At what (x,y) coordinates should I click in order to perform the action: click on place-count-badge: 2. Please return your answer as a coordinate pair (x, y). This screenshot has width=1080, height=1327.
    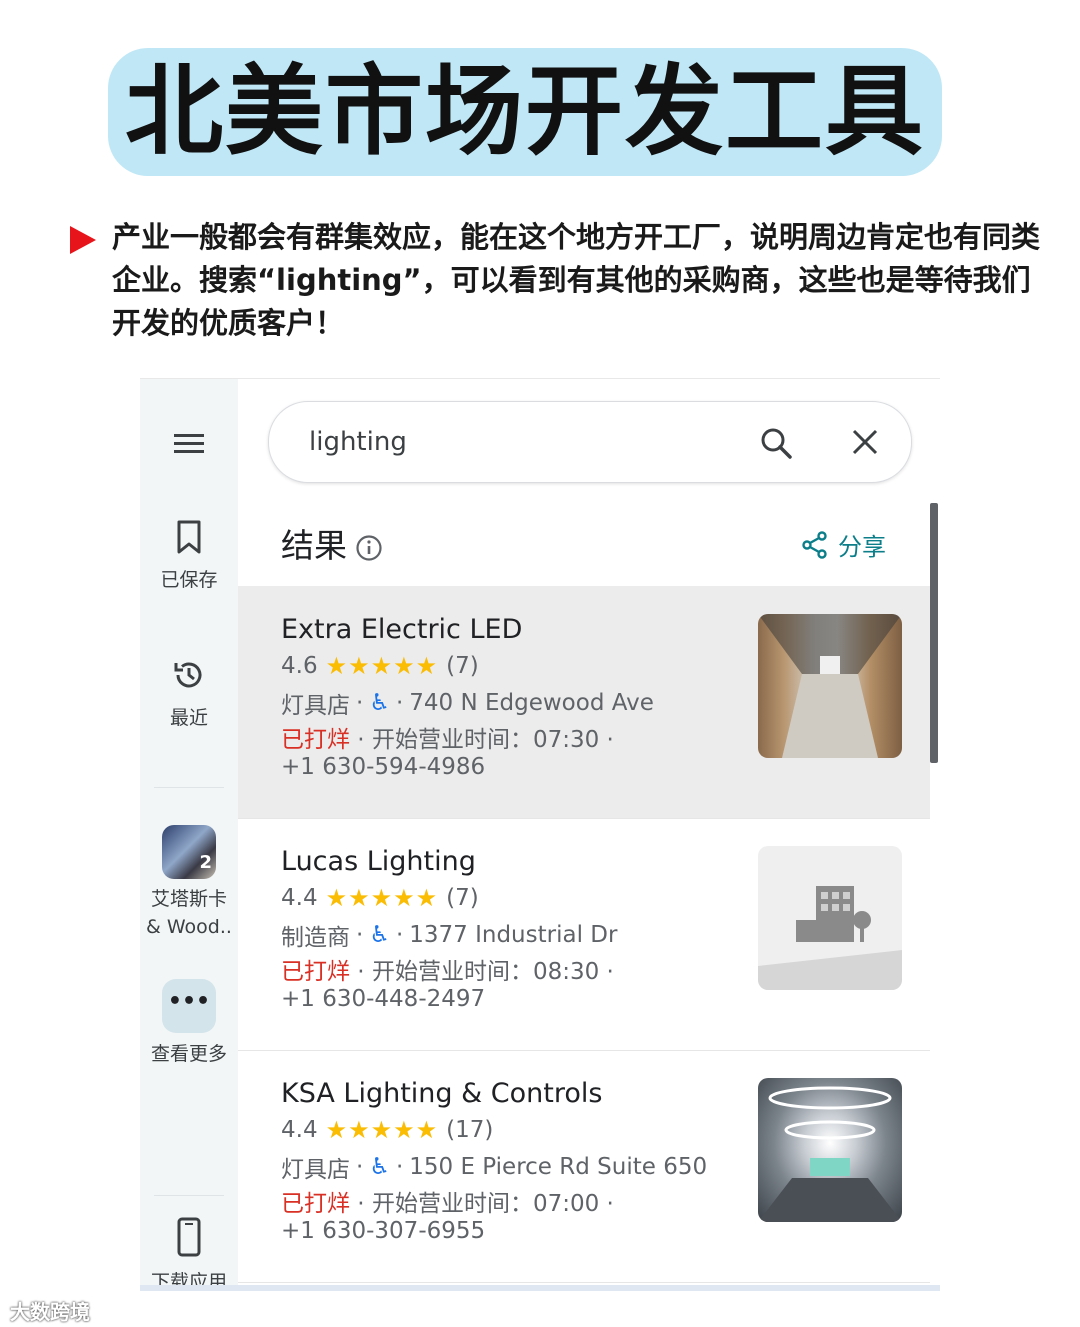
    Looking at the image, I should click on (205, 862).